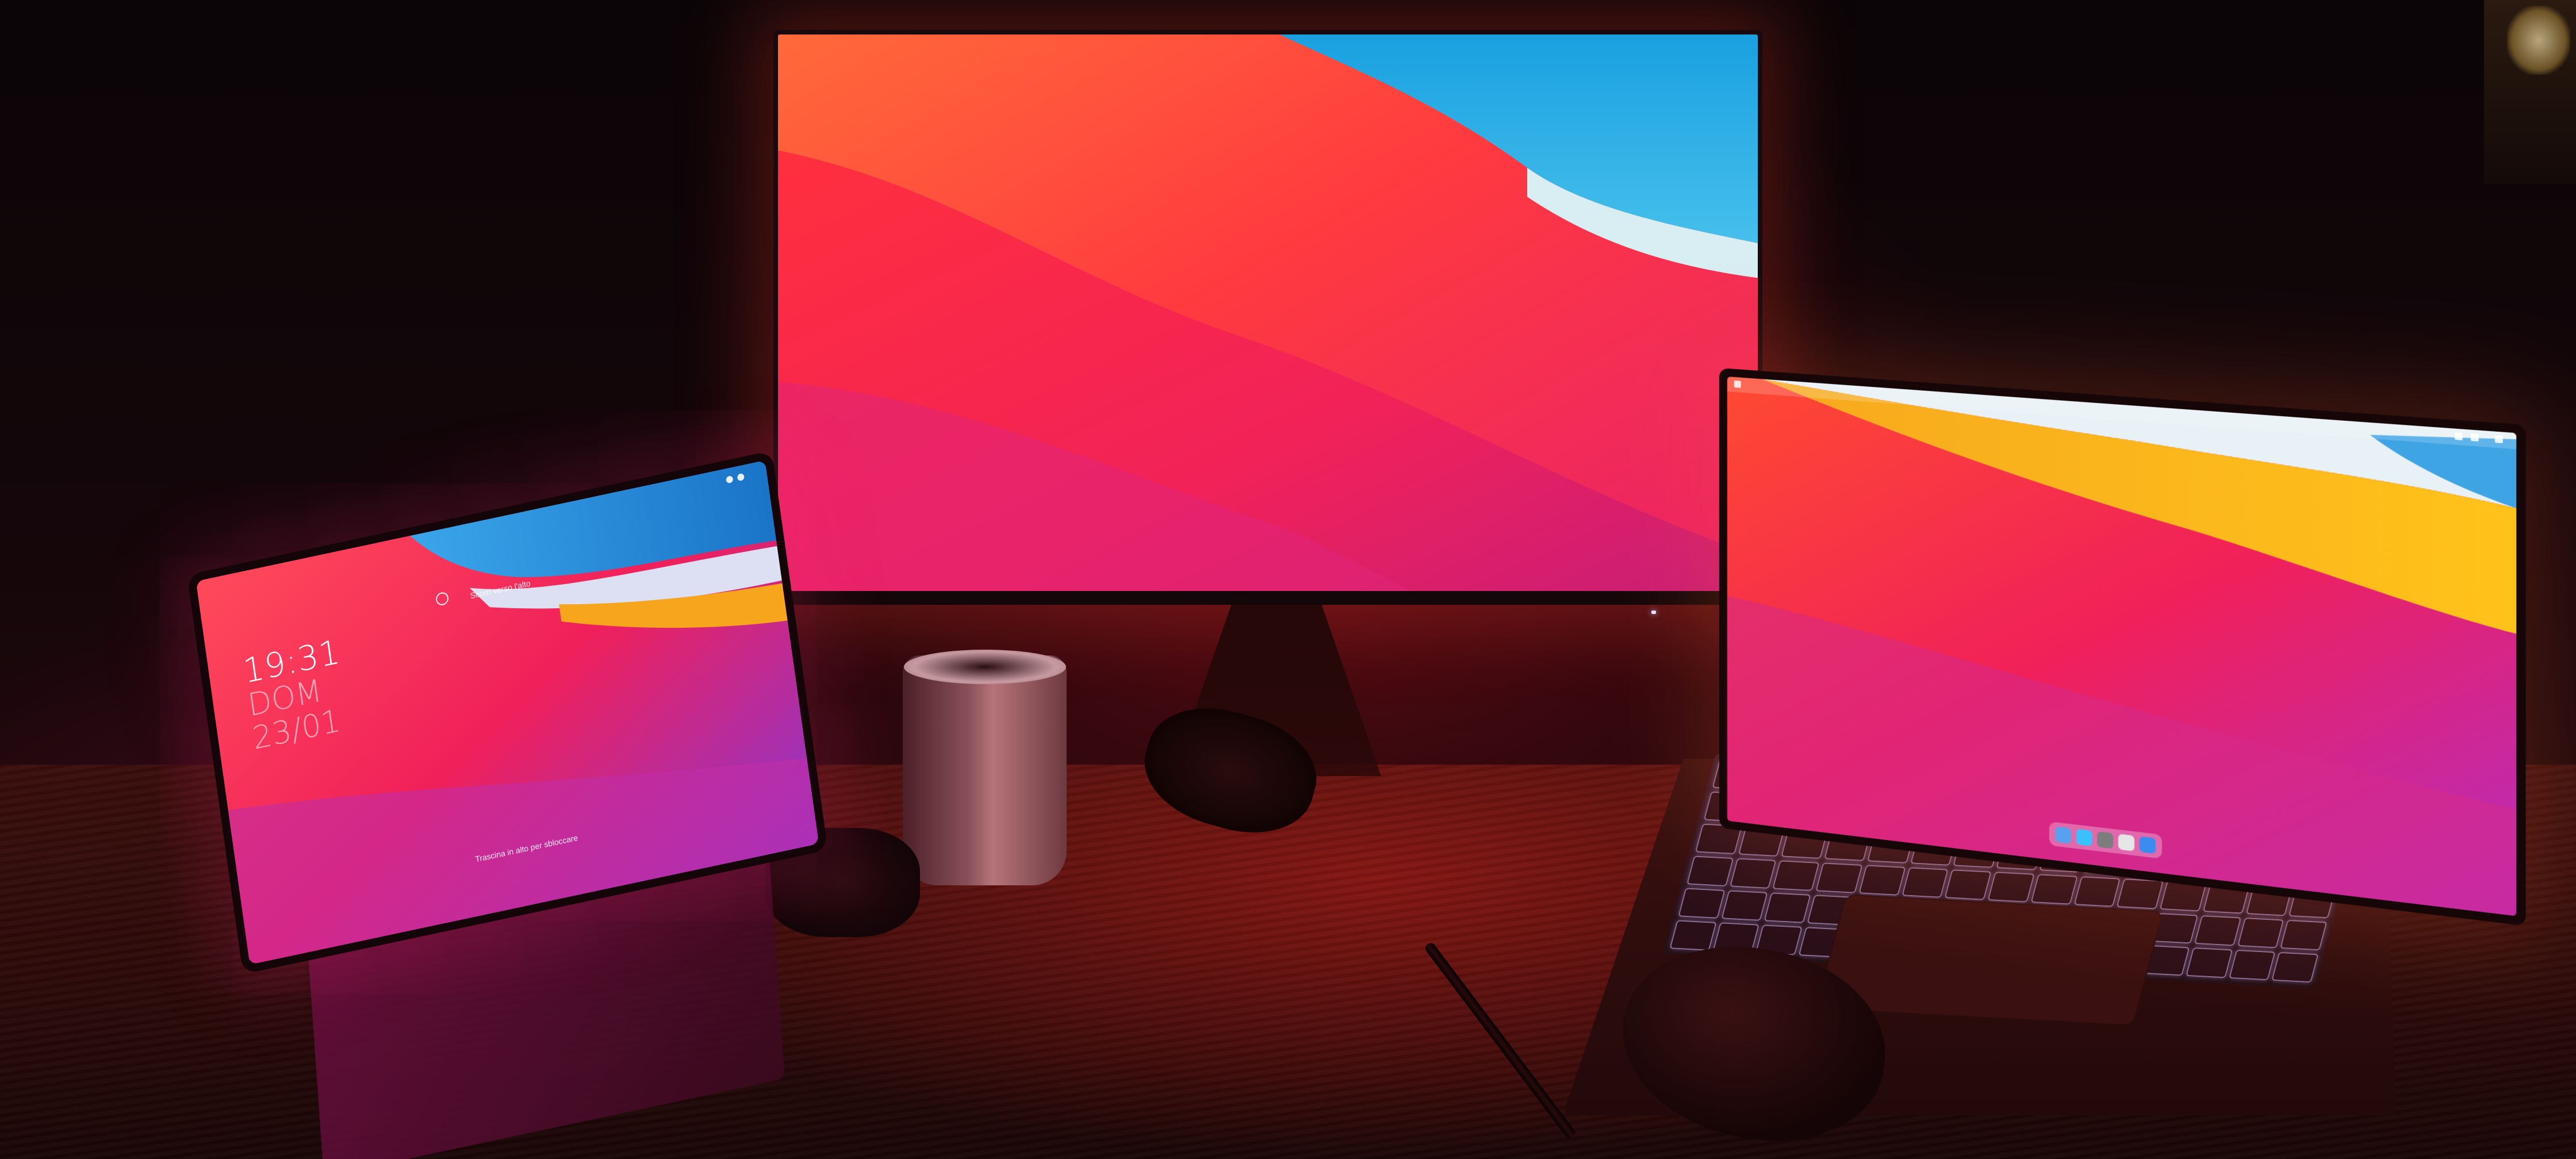 This screenshot has height=1159, width=2576. Describe the element at coordinates (1653, 612) in the screenshot. I see `monitor-power-led` at that location.